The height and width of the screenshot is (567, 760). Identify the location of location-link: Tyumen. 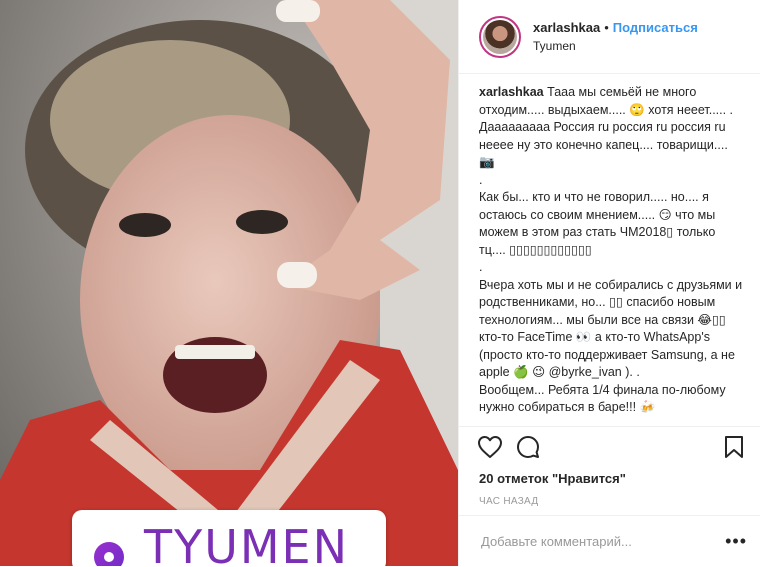
(615, 46).